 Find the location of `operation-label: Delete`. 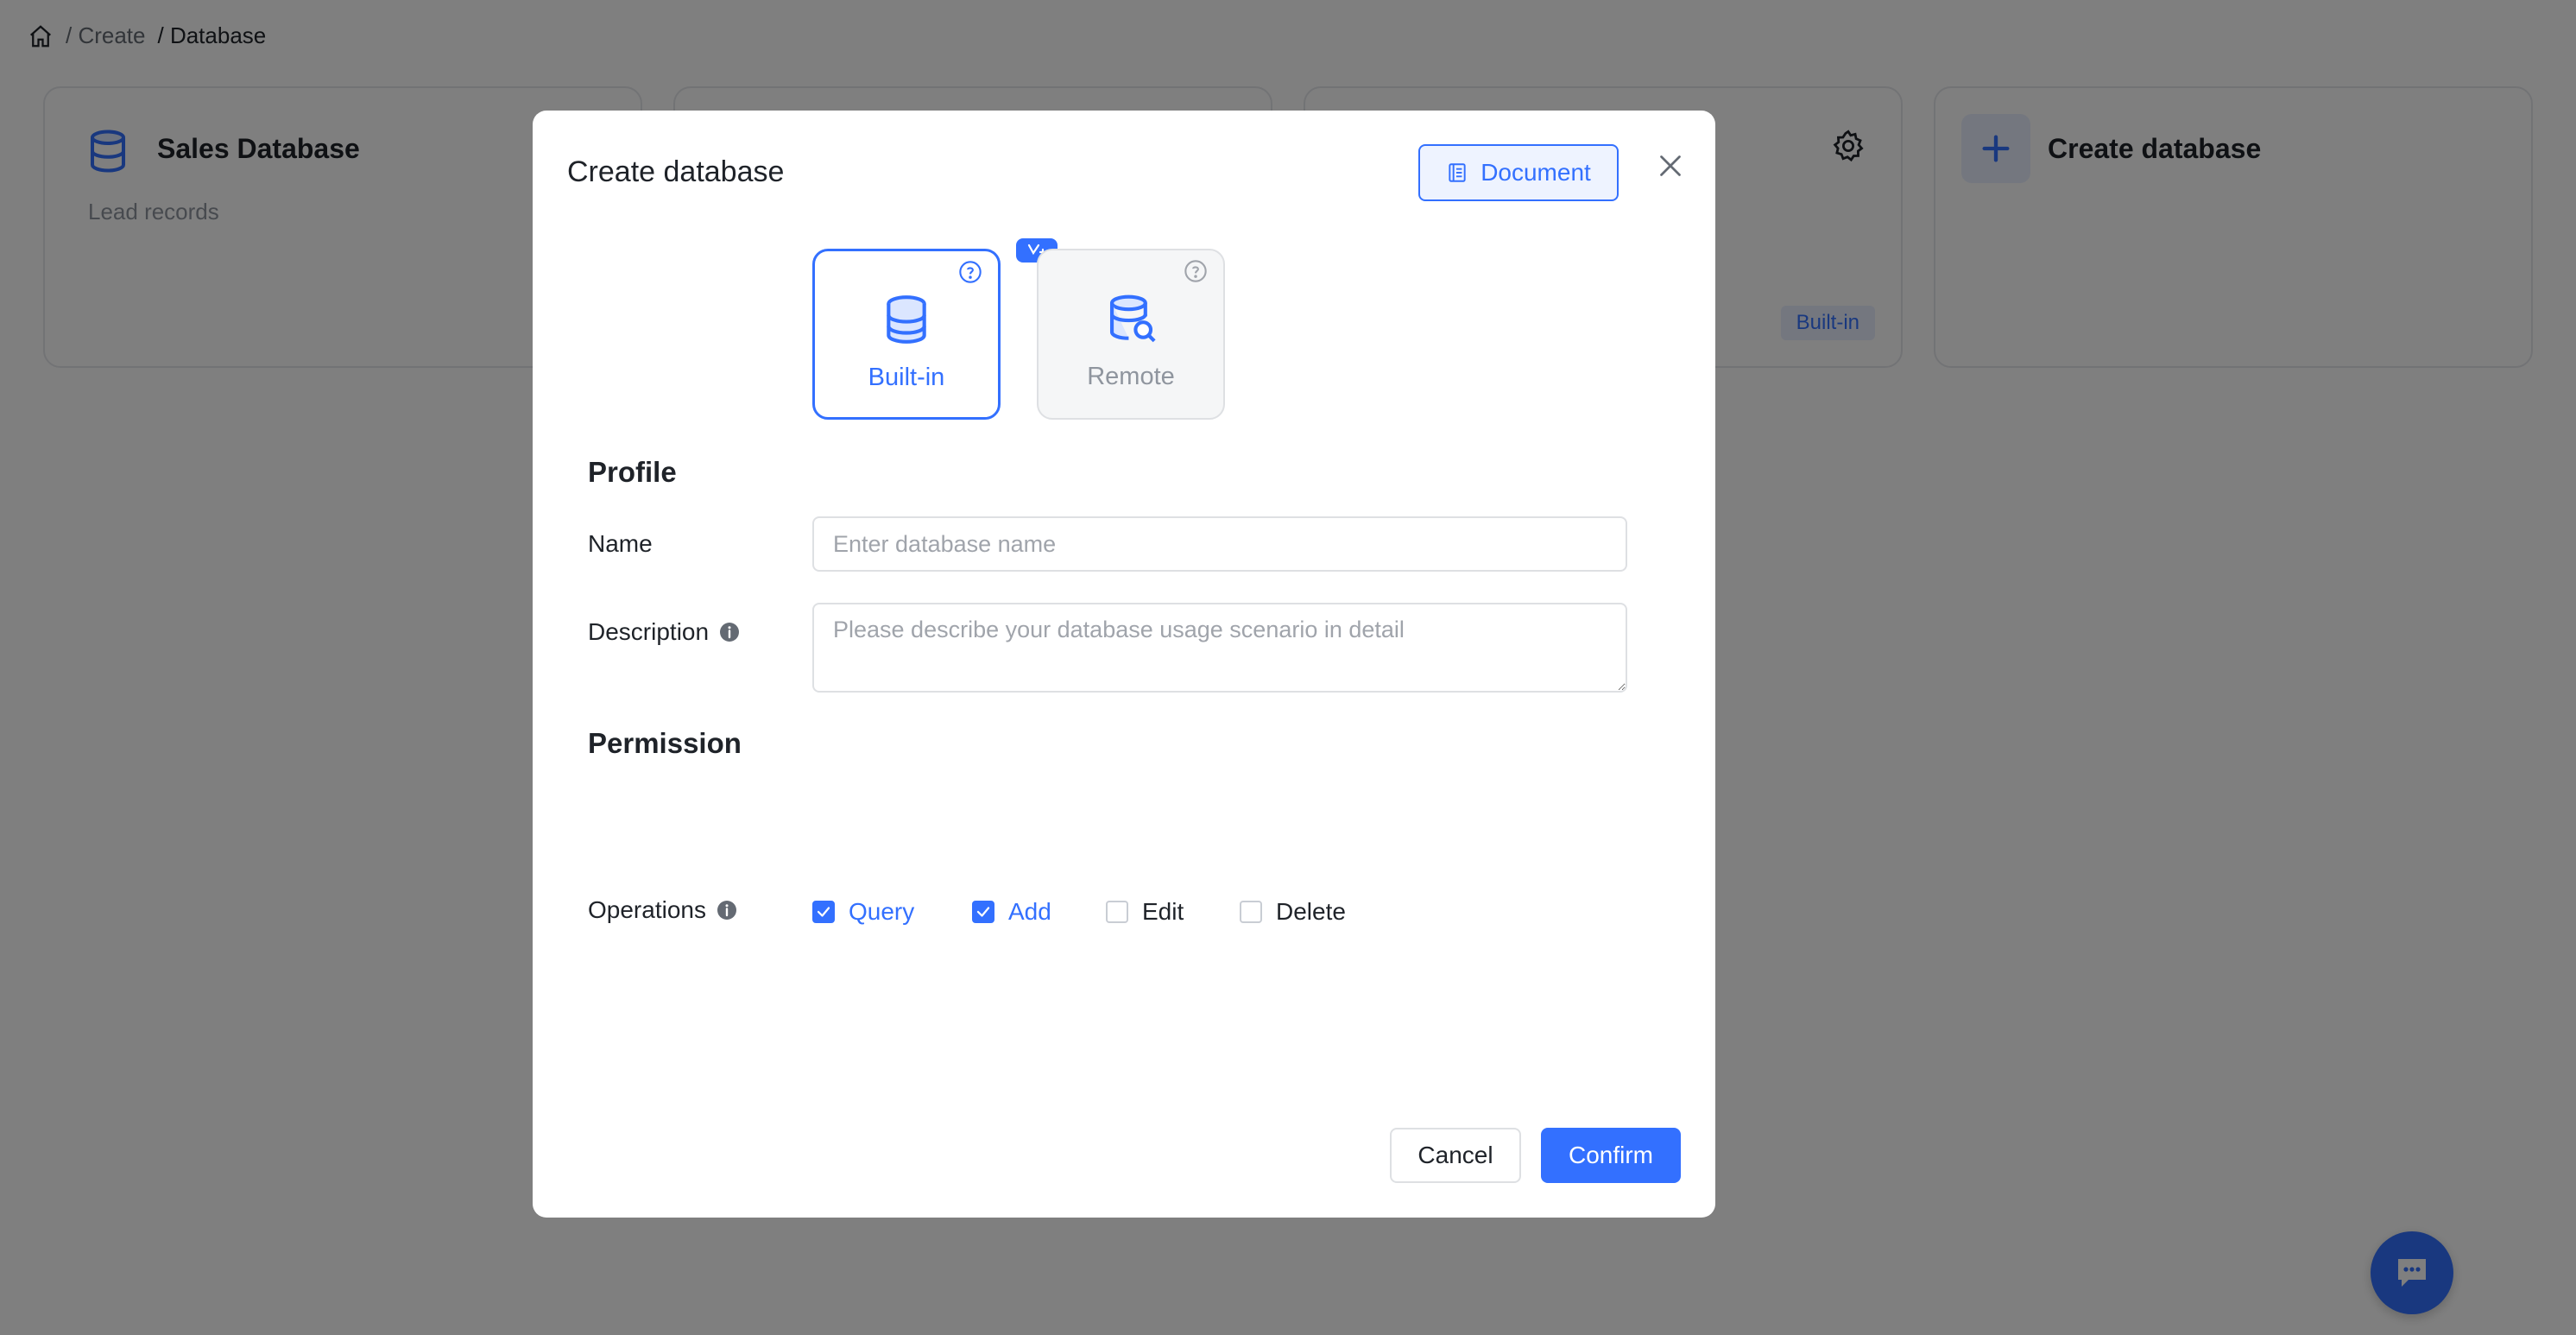

operation-label: Delete is located at coordinates (1311, 911).